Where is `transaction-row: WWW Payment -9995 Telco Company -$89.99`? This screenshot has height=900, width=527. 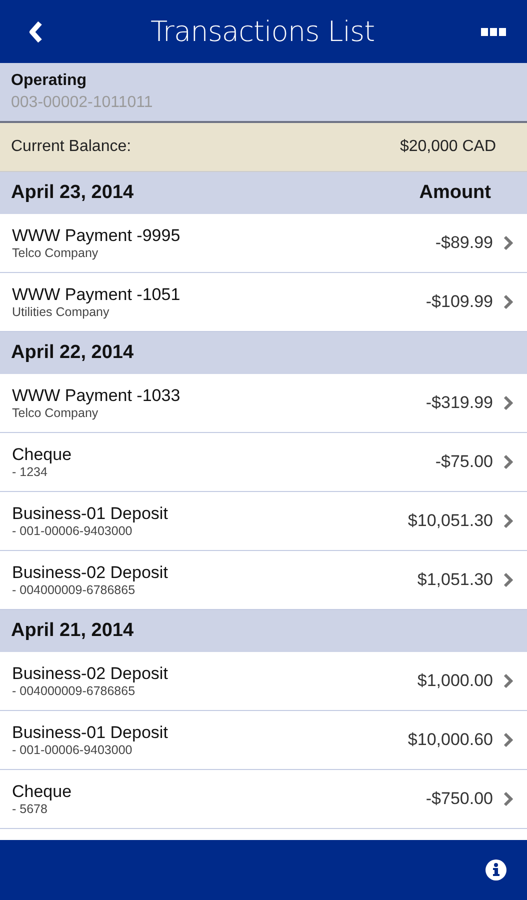
transaction-row: WWW Payment -9995 Telco Company -$89.99 is located at coordinates (263, 243).